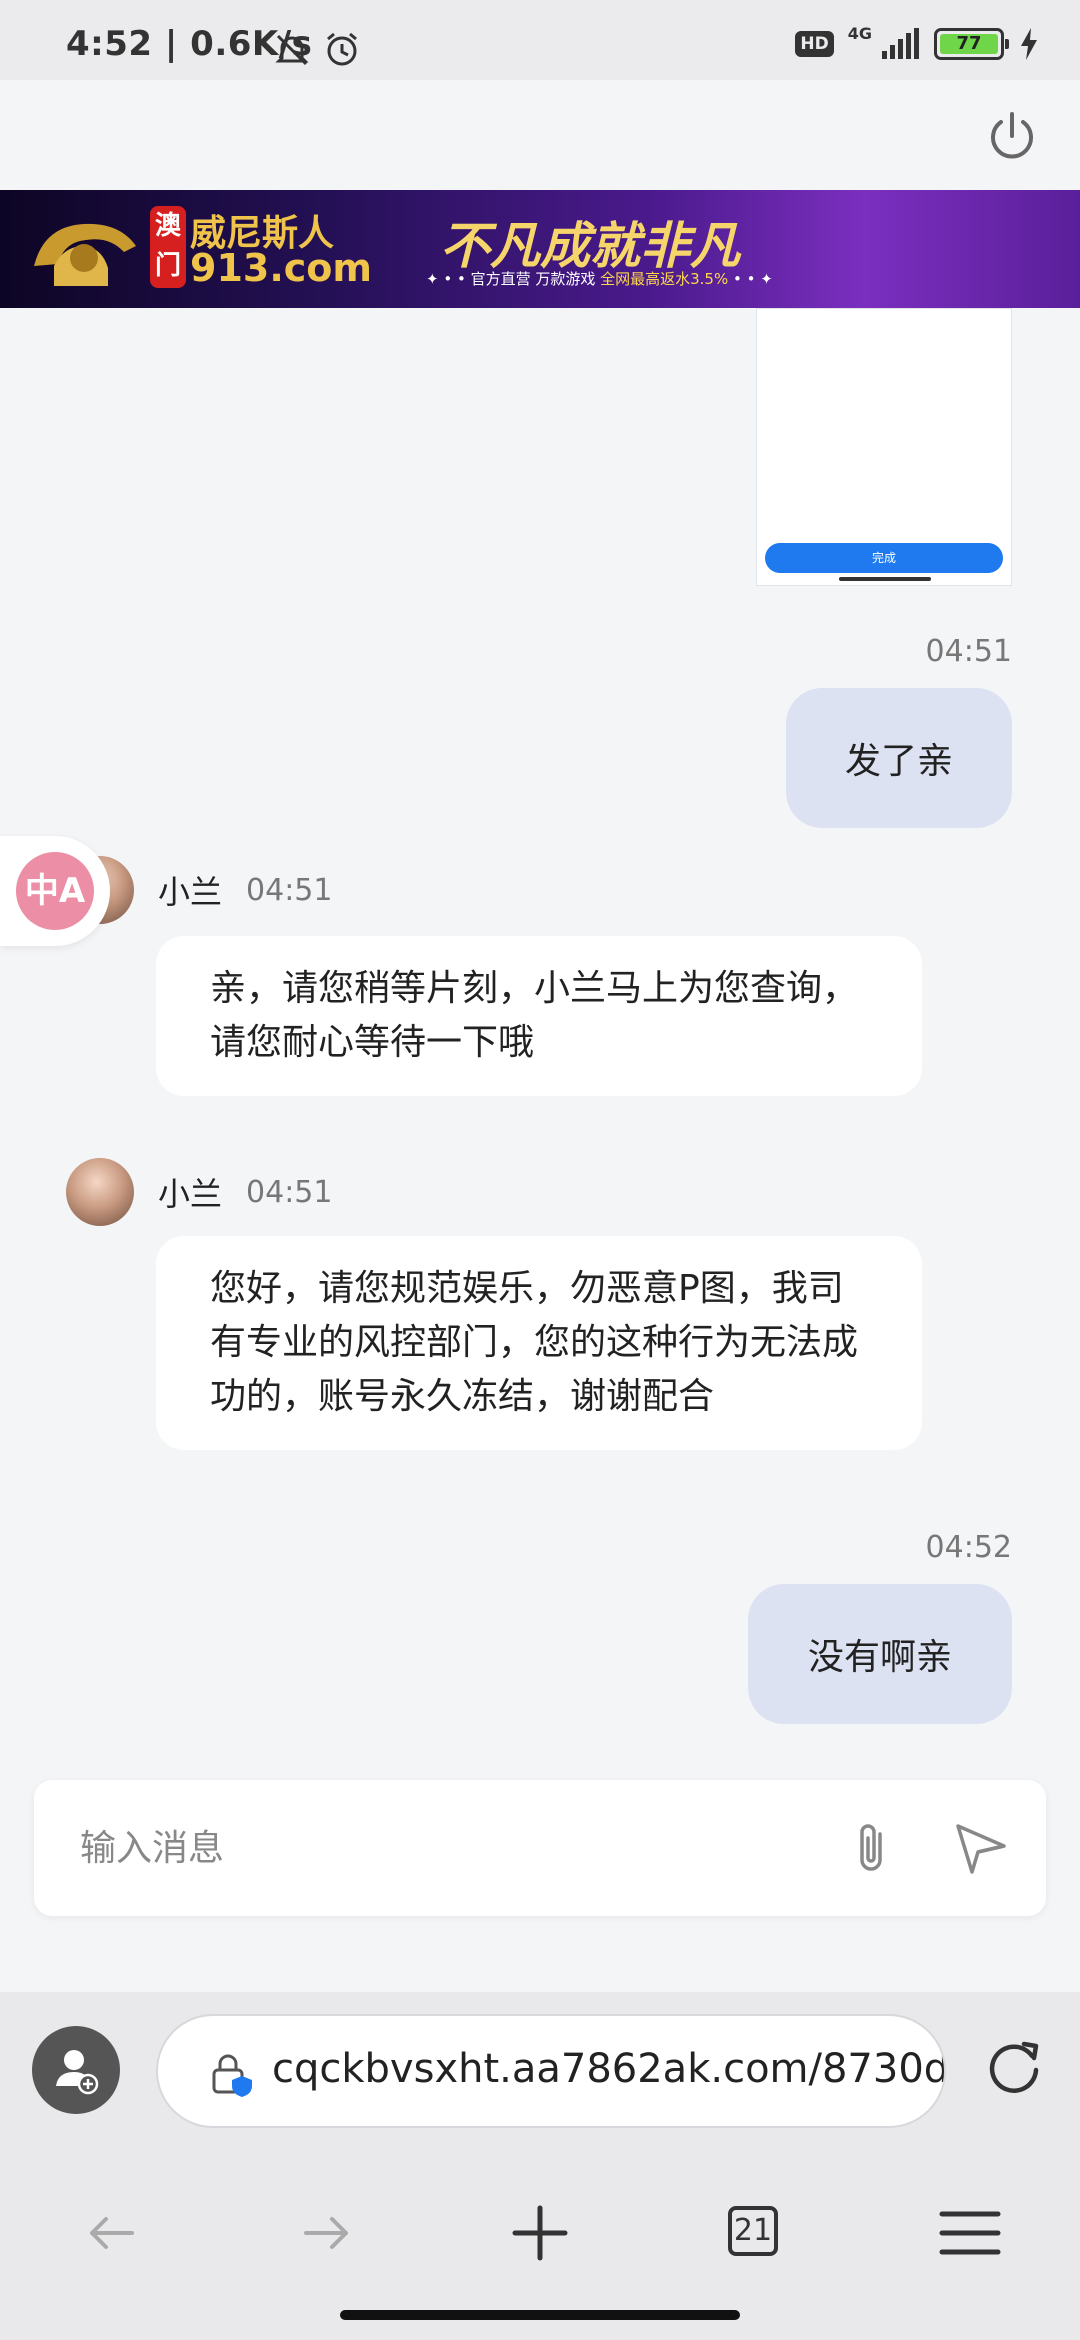 This screenshot has width=1080, height=2340. I want to click on reload-icon, so click(1014, 2066).